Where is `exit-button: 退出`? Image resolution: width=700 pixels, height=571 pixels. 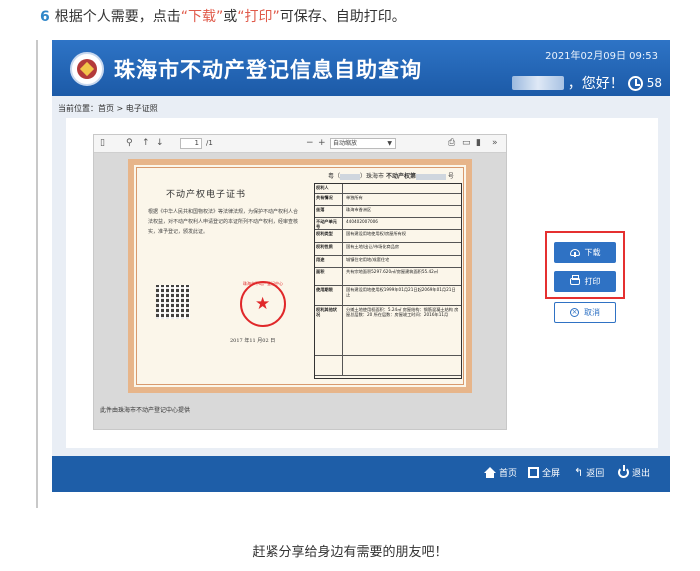
exit-button: 退出 is located at coordinates (634, 472).